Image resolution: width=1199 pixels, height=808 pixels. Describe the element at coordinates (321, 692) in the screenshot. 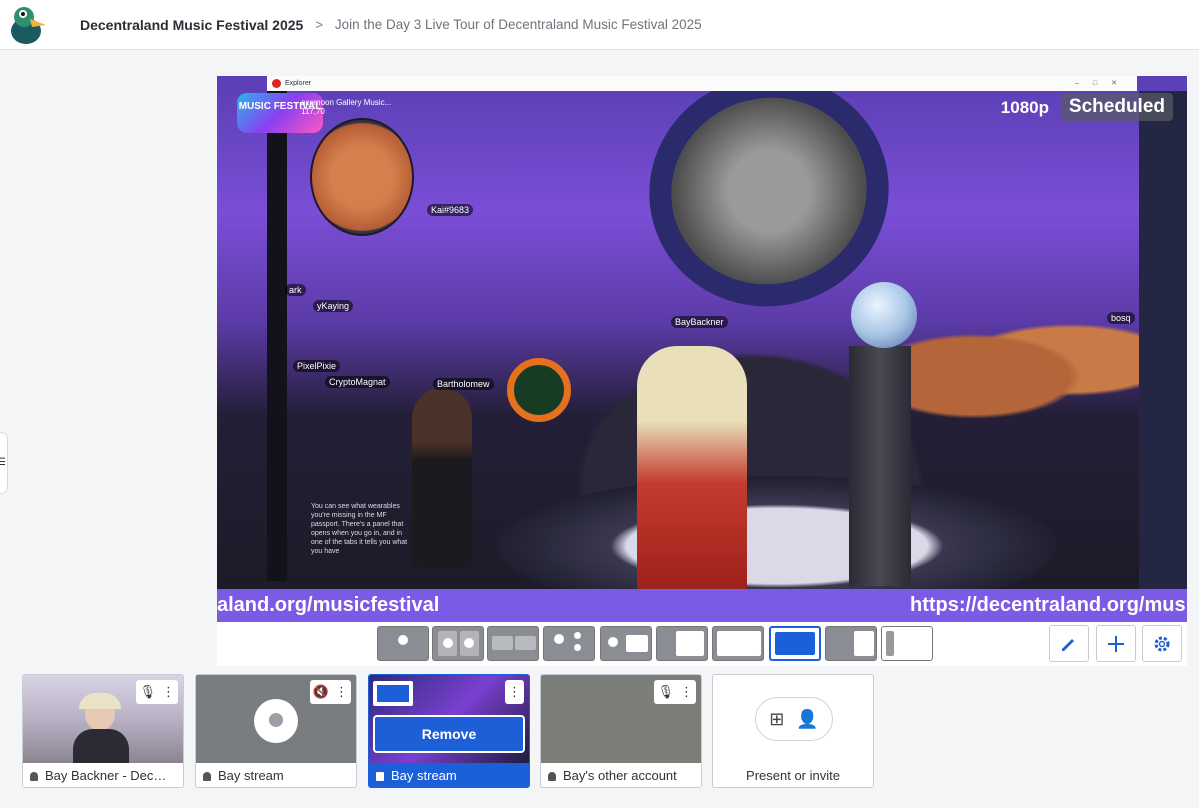

I see `mic-muted-icon: 🔇` at that location.